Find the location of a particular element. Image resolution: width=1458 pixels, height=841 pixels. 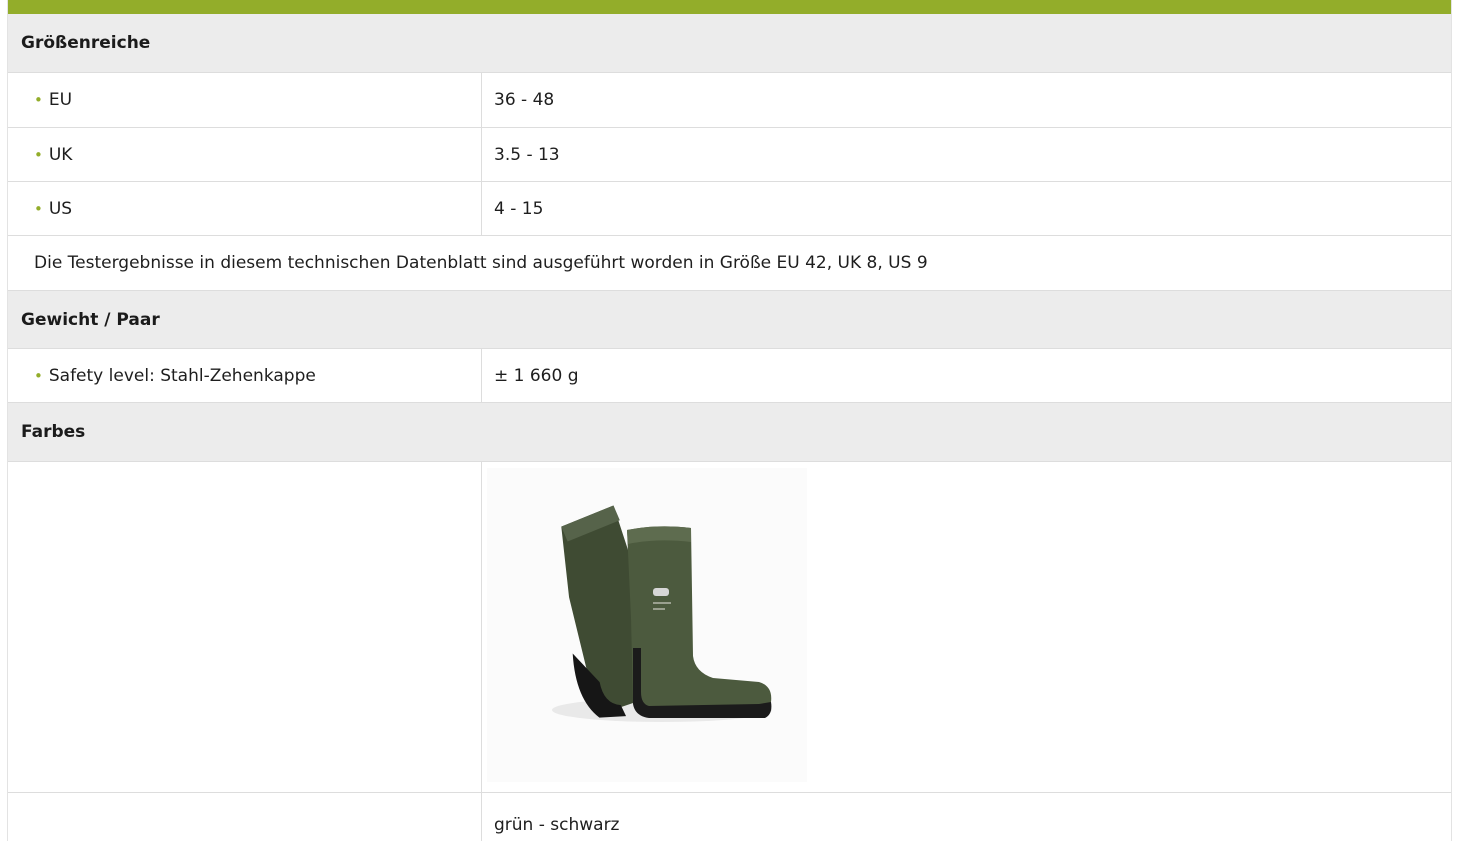

rubber-boot-icon is located at coordinates (662, 613).